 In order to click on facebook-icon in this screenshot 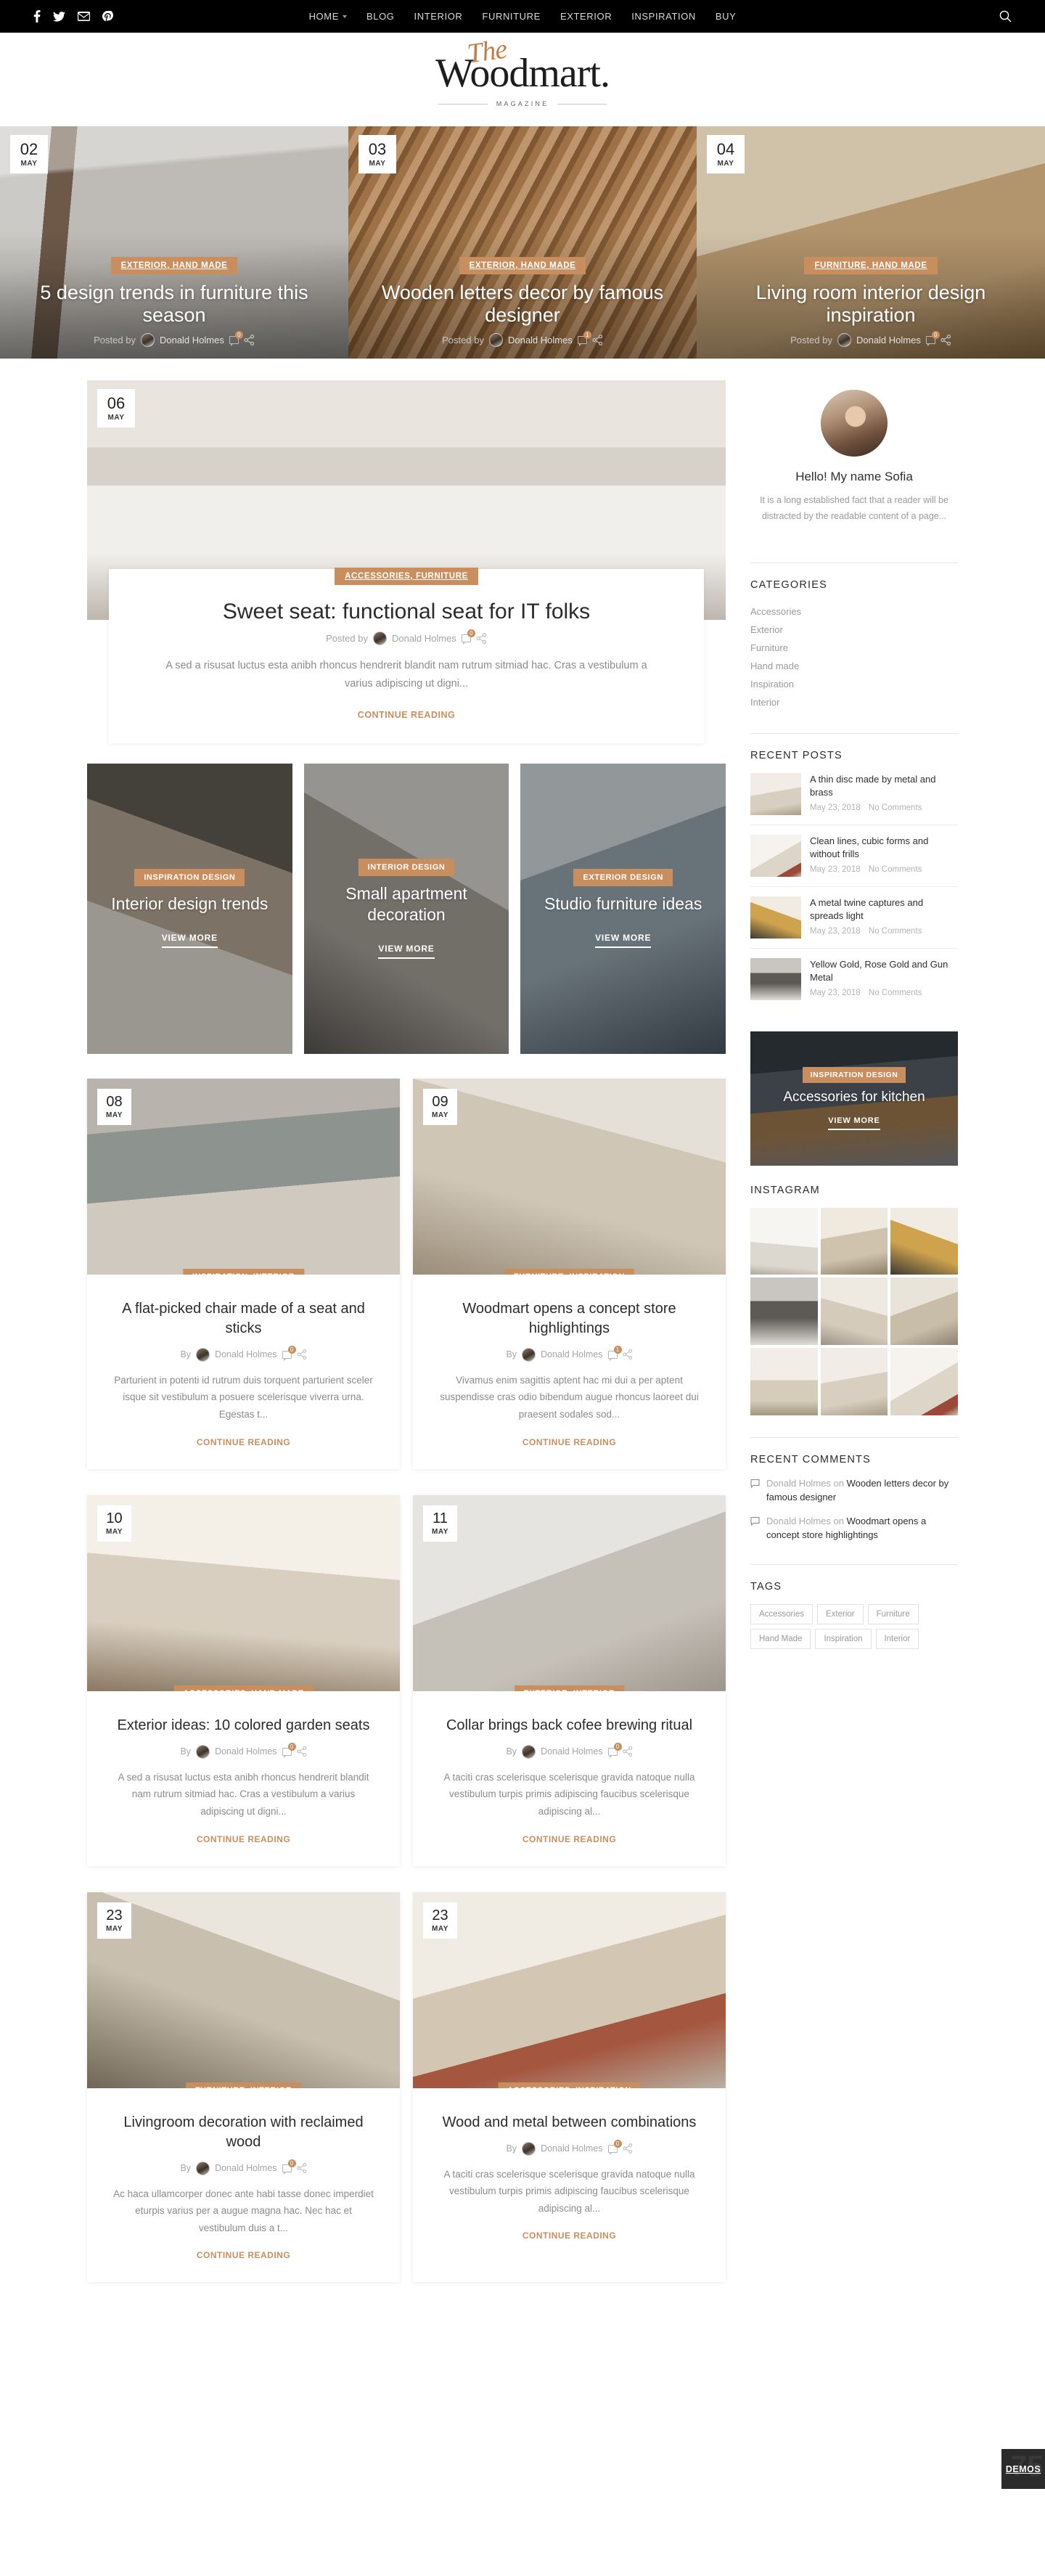, I will do `click(37, 17)`.